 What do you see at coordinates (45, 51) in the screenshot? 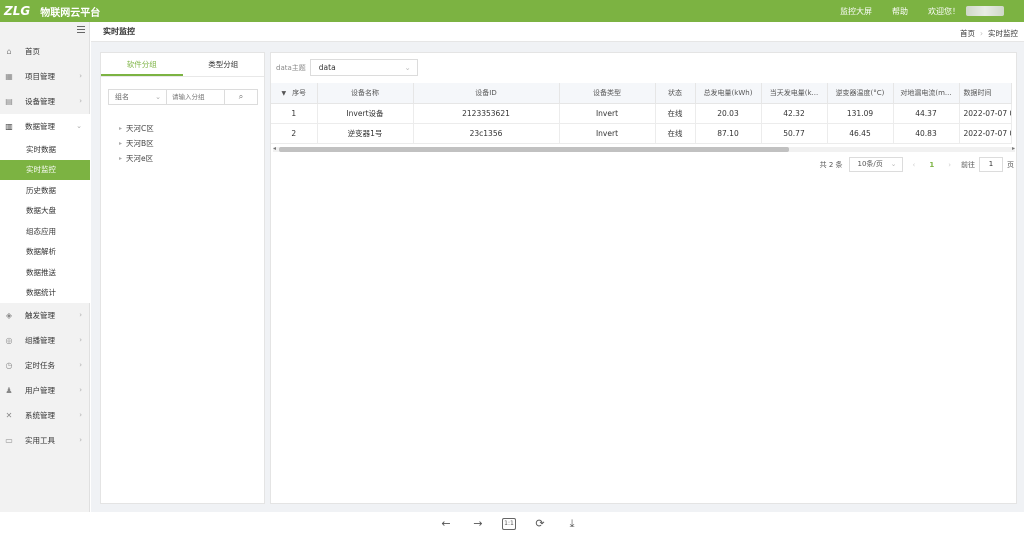
I see `sidebar-item-home: ⌂ 首页` at bounding box center [45, 51].